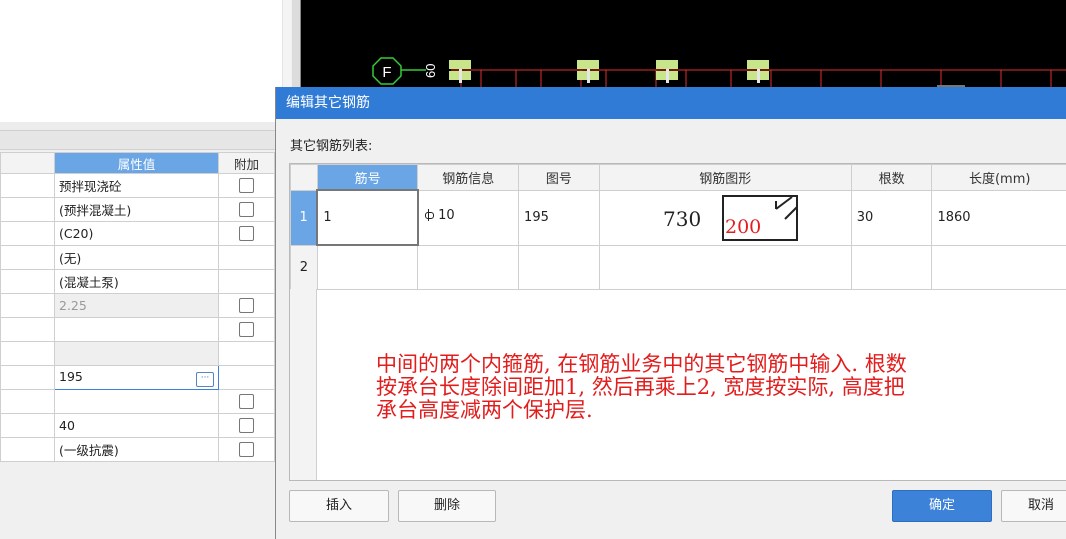 The width and height of the screenshot is (1066, 539). I want to click on property-value-cell: ··· 195, so click(136, 377).